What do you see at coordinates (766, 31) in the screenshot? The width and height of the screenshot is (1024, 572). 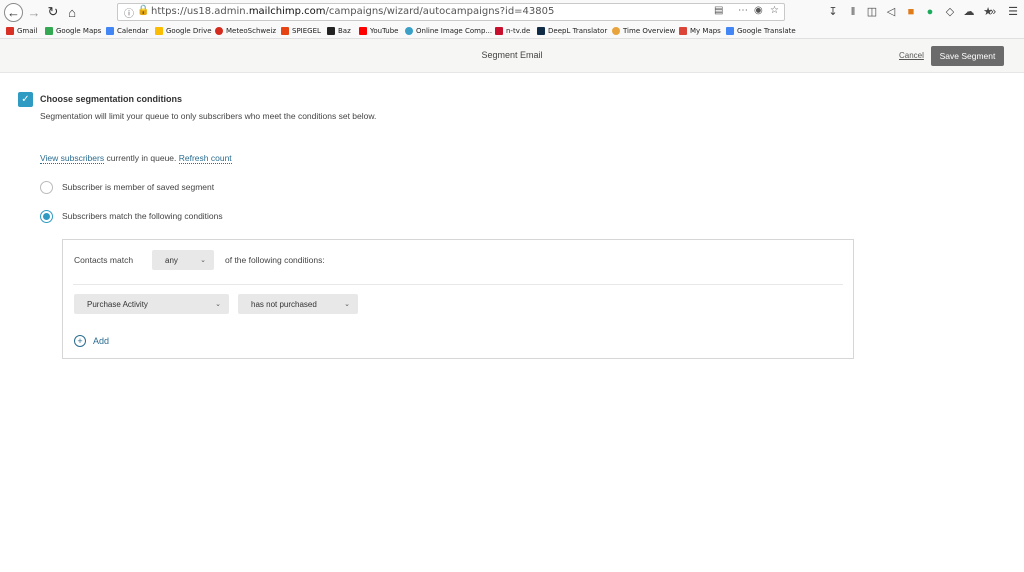 I see `bookmark-label: Google Translate` at bounding box center [766, 31].